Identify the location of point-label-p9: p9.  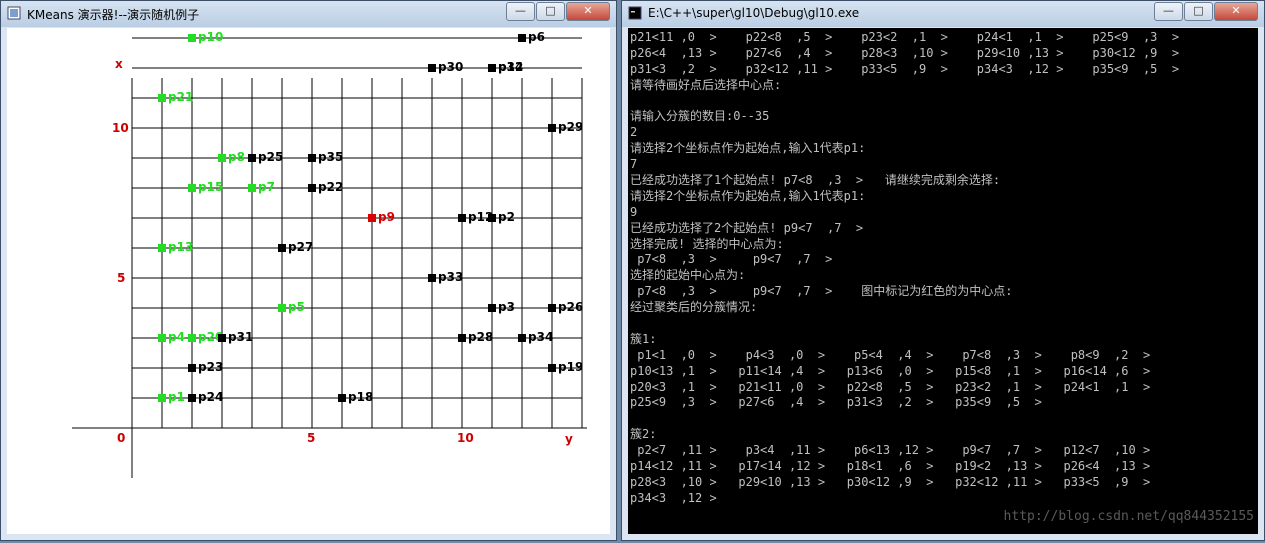
(386, 217).